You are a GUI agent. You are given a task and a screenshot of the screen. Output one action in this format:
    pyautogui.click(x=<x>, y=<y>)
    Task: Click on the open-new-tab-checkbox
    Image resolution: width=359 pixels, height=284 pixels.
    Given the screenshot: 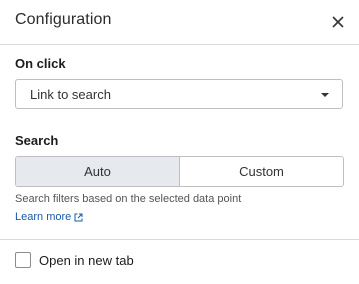 What is the action you would take?
    pyautogui.click(x=23, y=260)
    